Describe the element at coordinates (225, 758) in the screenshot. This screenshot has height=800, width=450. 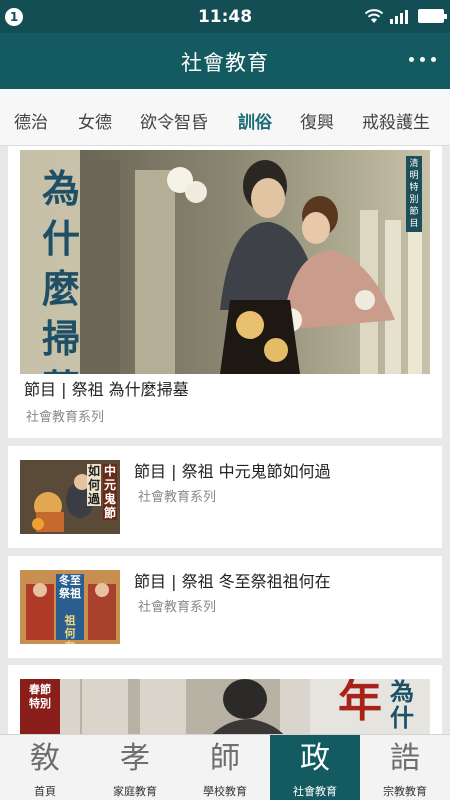
I see `school-education-icon: 師` at that location.